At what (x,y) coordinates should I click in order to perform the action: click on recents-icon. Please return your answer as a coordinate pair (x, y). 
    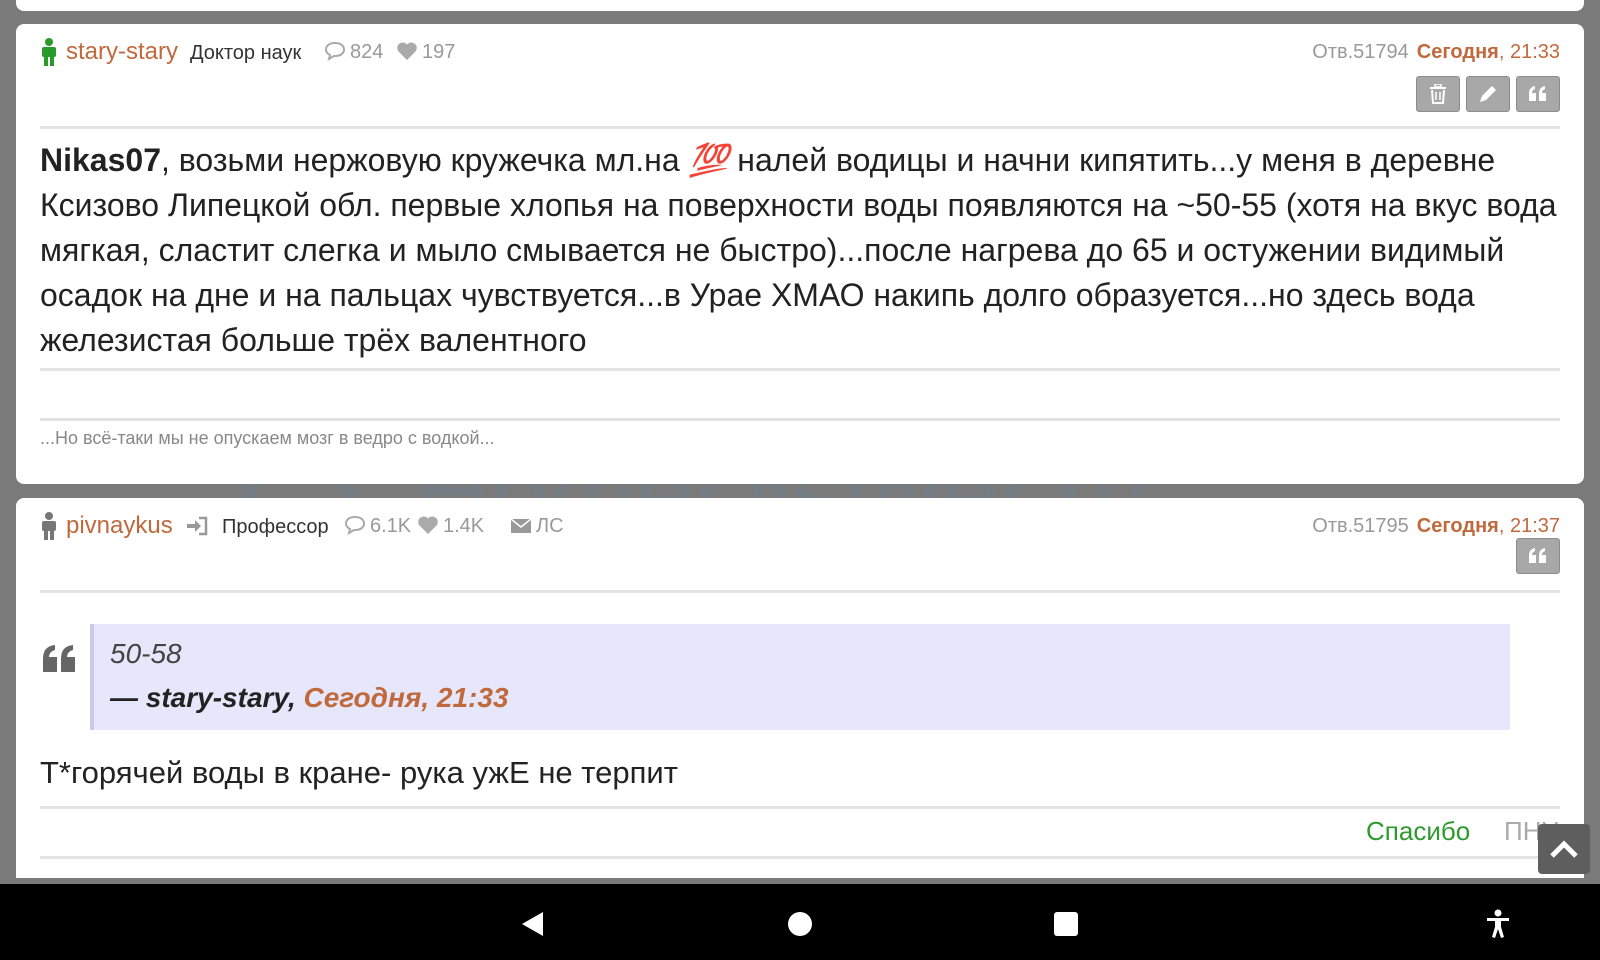
    Looking at the image, I should click on (1066, 924).